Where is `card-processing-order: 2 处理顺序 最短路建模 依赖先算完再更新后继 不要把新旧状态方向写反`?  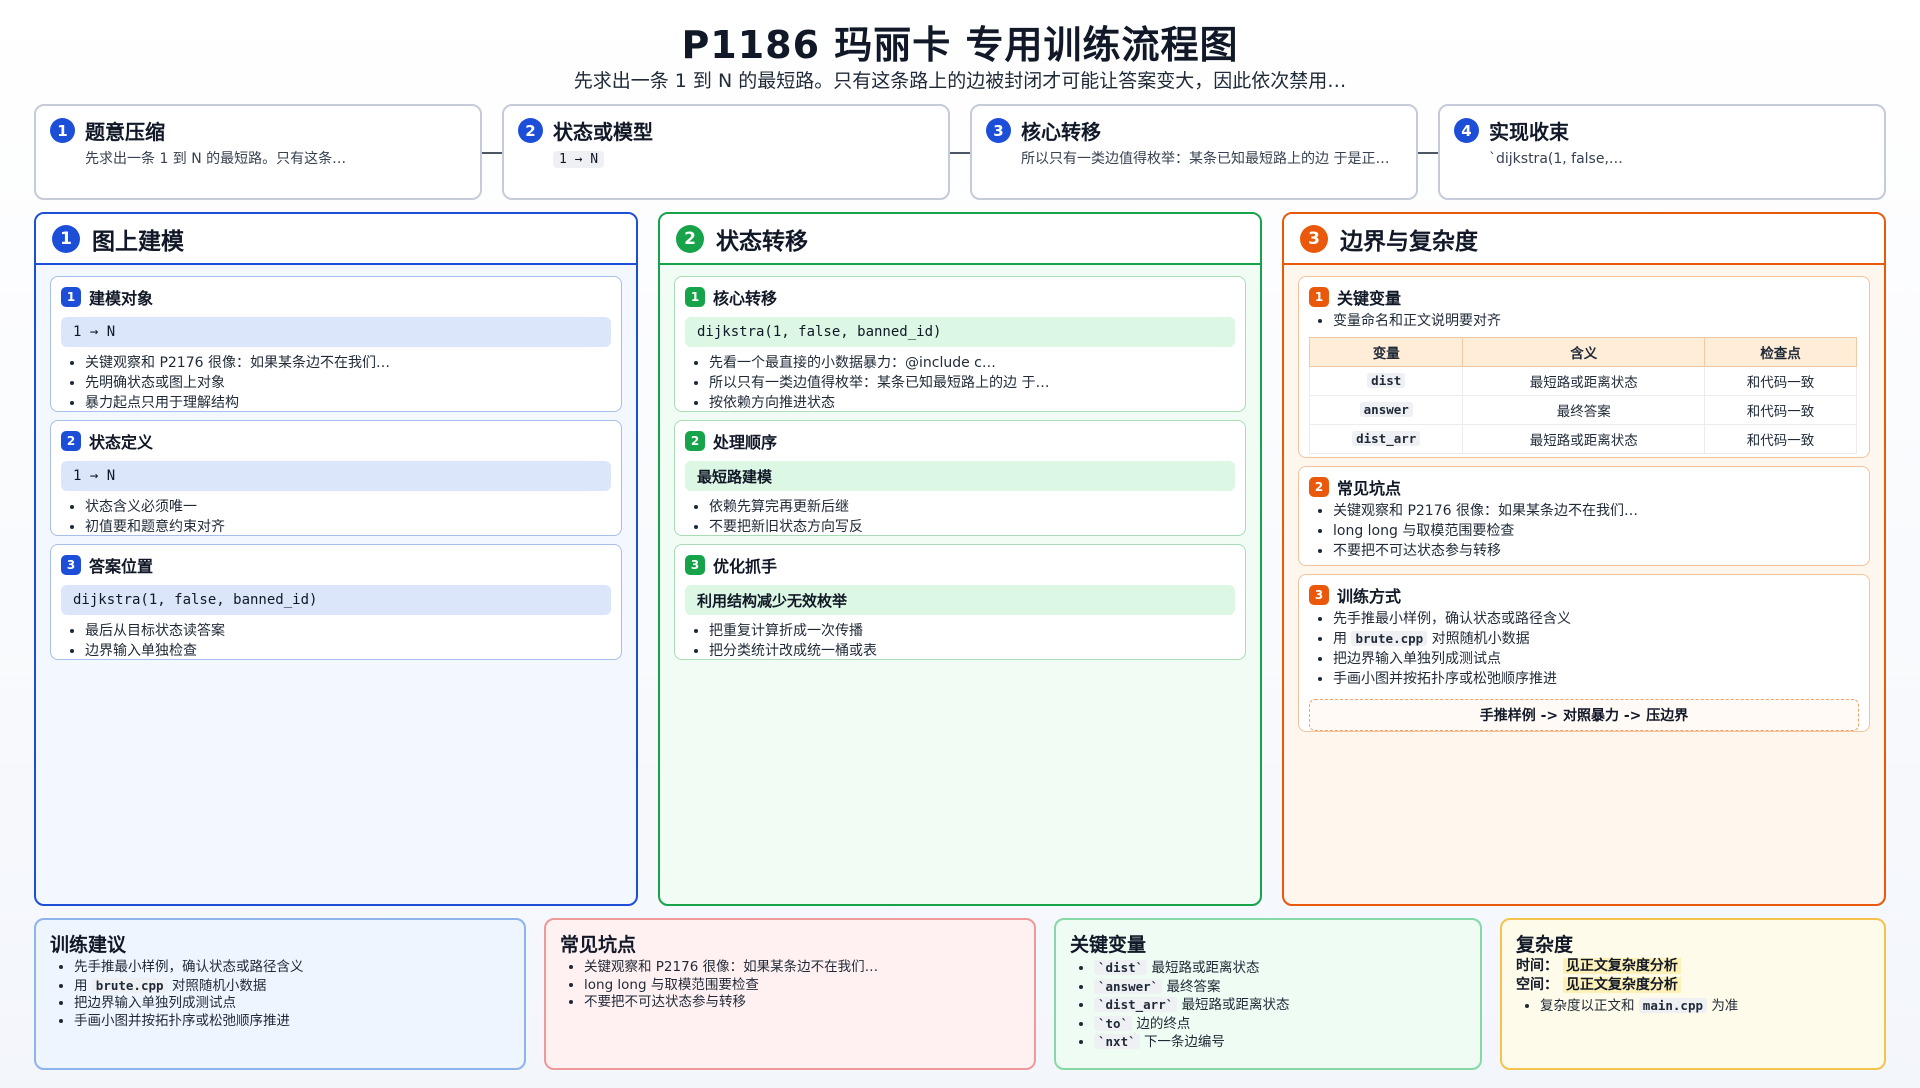
card-processing-order: 2 处理顺序 最短路建模 依赖先算完再更新后继 不要把新旧状态方向写反 is located at coordinates (960, 478).